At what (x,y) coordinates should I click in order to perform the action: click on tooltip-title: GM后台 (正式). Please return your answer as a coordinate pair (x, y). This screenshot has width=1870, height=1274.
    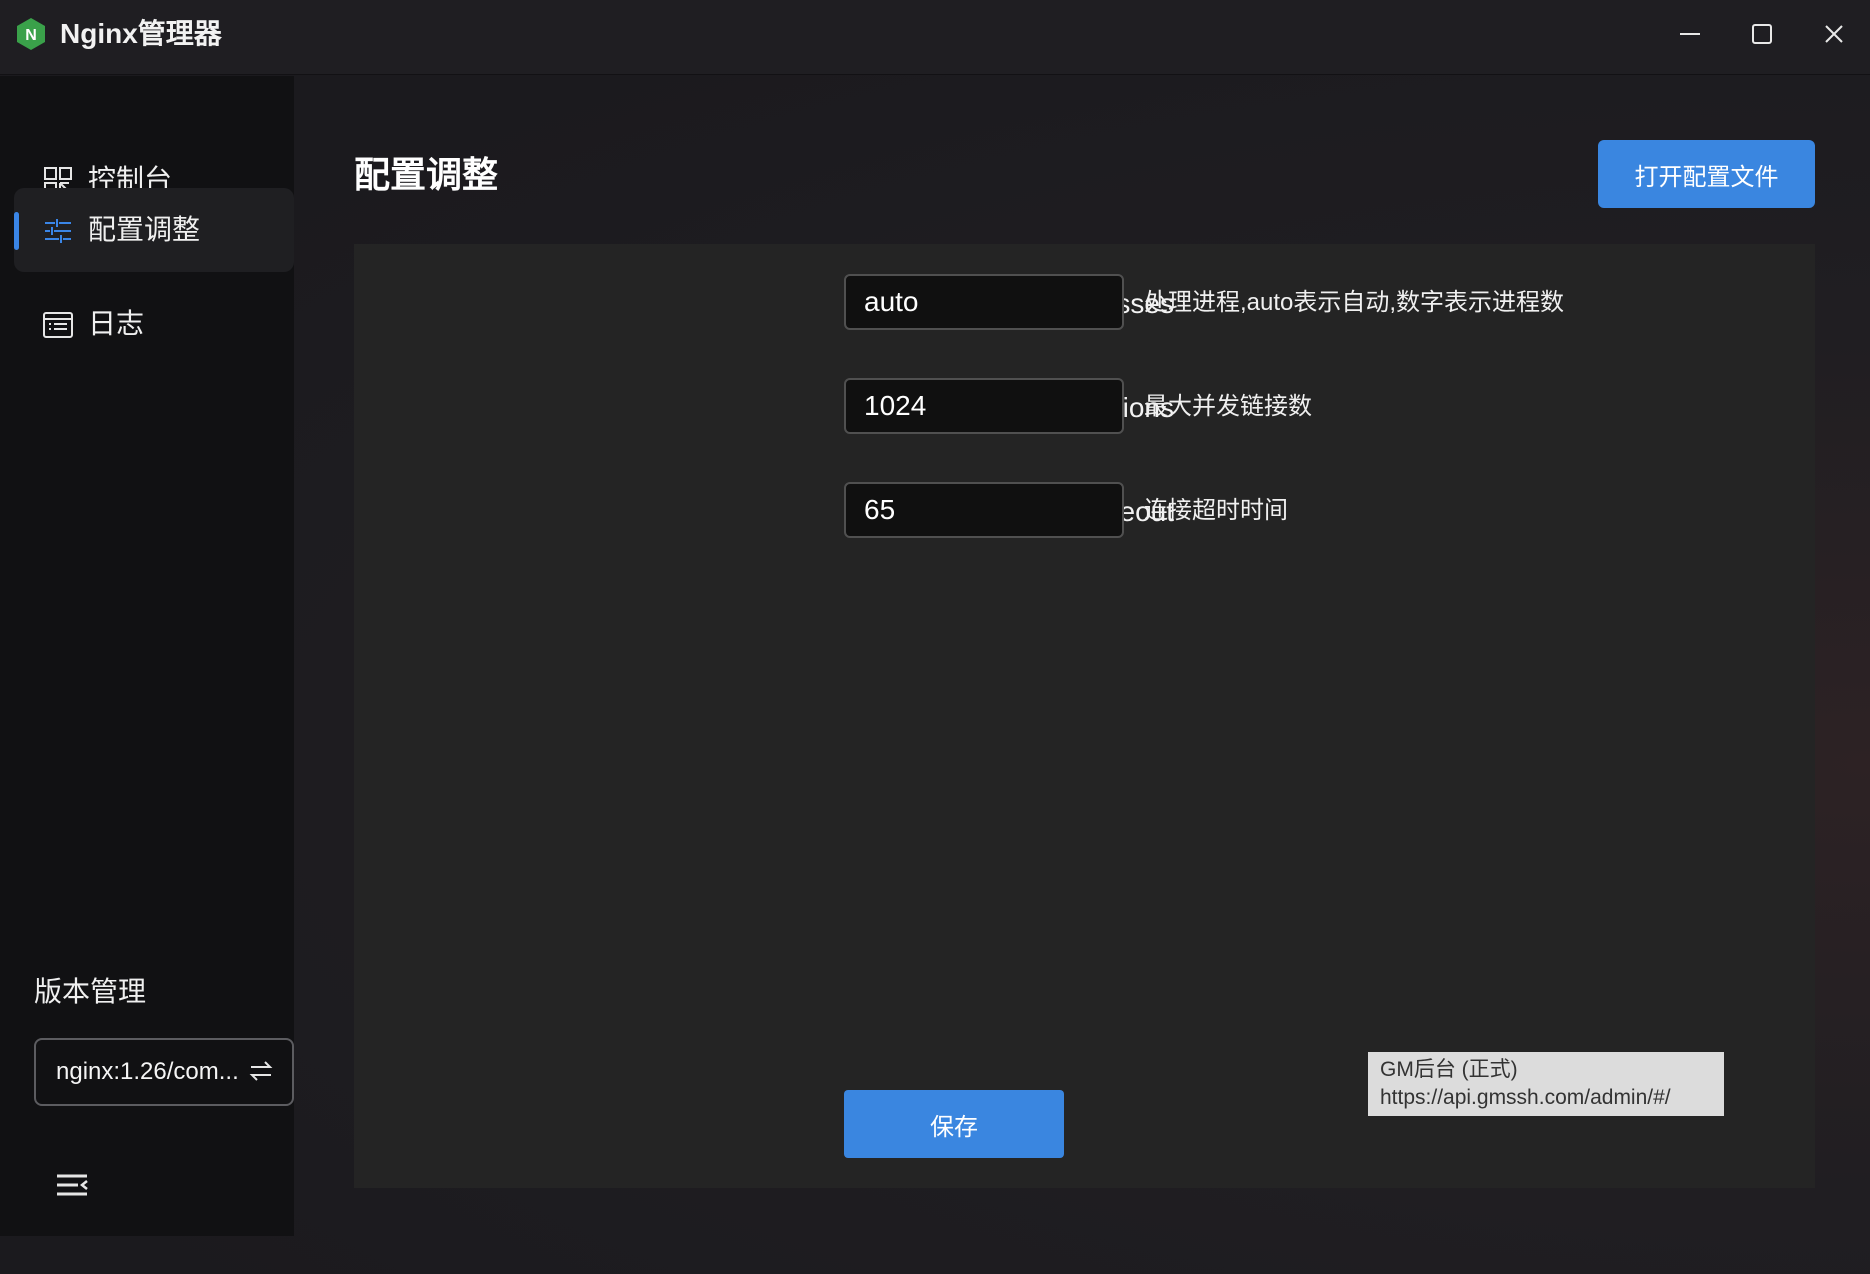
    Looking at the image, I should click on (1449, 1069).